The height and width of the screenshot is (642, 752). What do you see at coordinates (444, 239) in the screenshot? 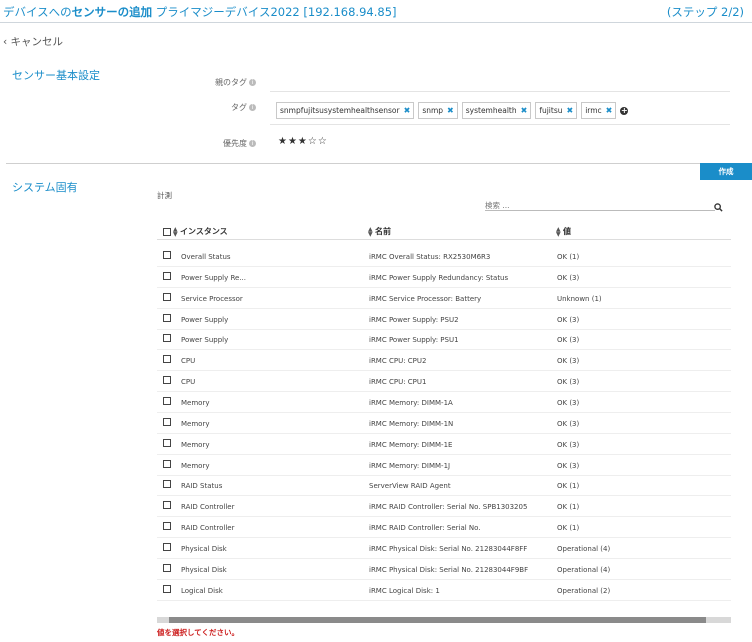
I see `header-divider` at bounding box center [444, 239].